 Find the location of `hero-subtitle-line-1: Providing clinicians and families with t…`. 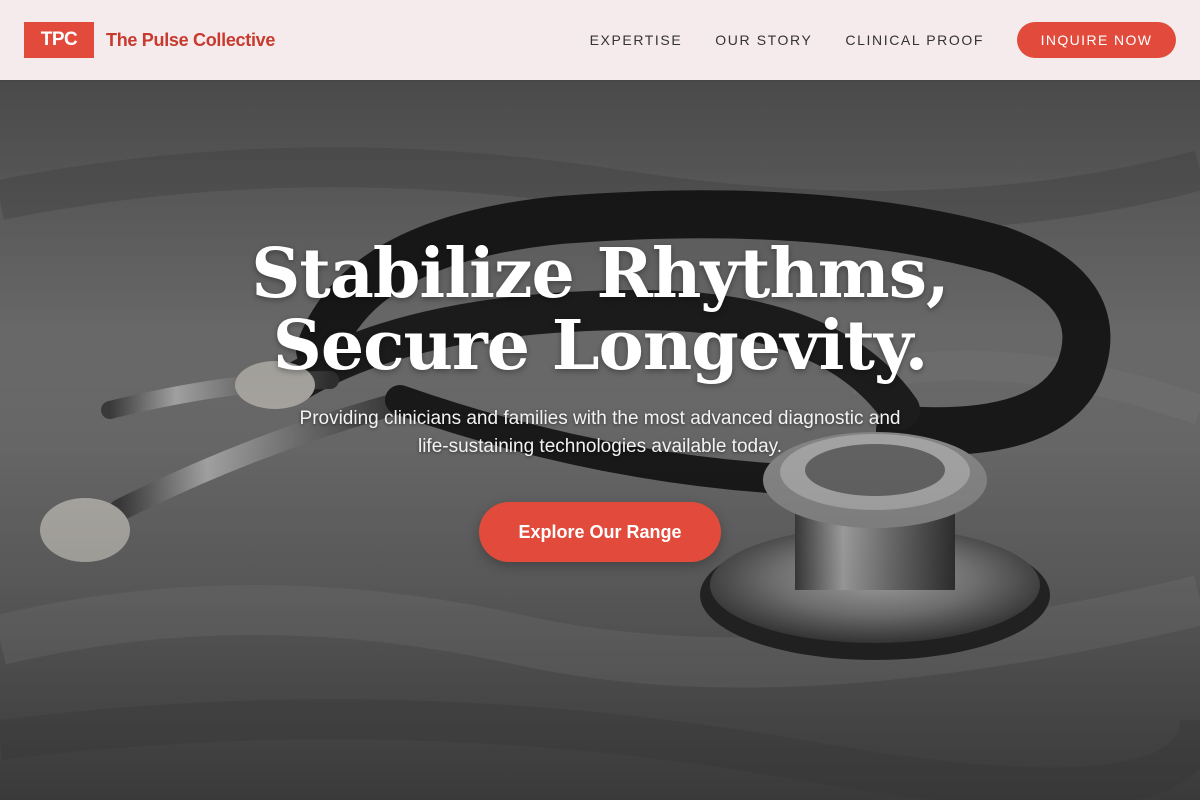

hero-subtitle-line-1: Providing clinicians and families with t… is located at coordinates (600, 418).